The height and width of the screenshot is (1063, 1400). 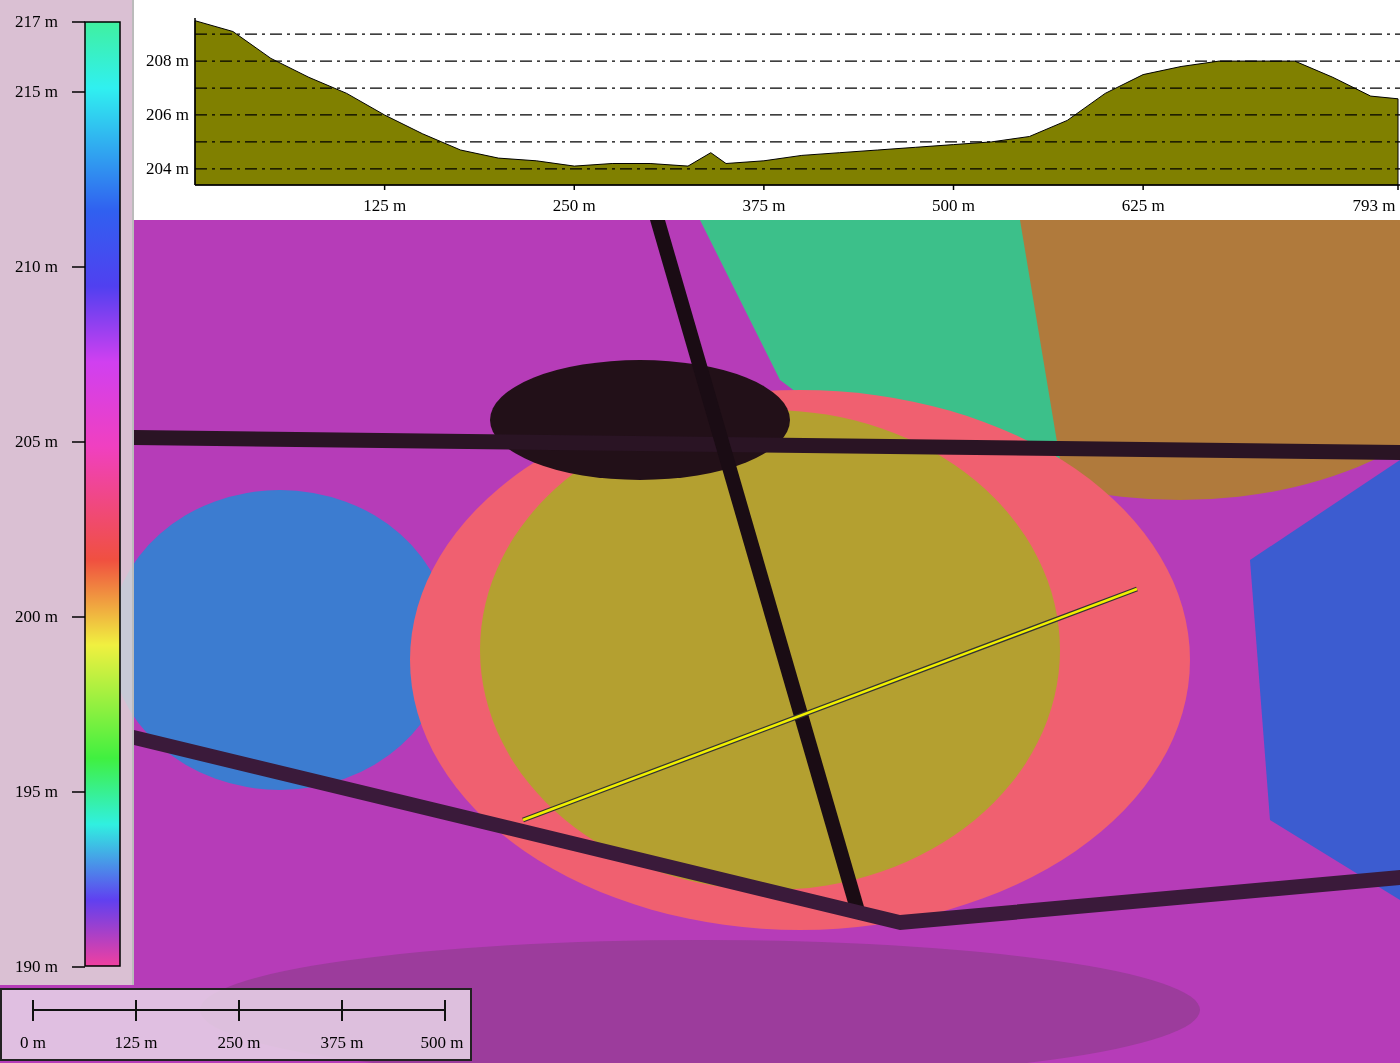 What do you see at coordinates (167, 168) in the screenshot?
I see `tick-label: 204 m` at bounding box center [167, 168].